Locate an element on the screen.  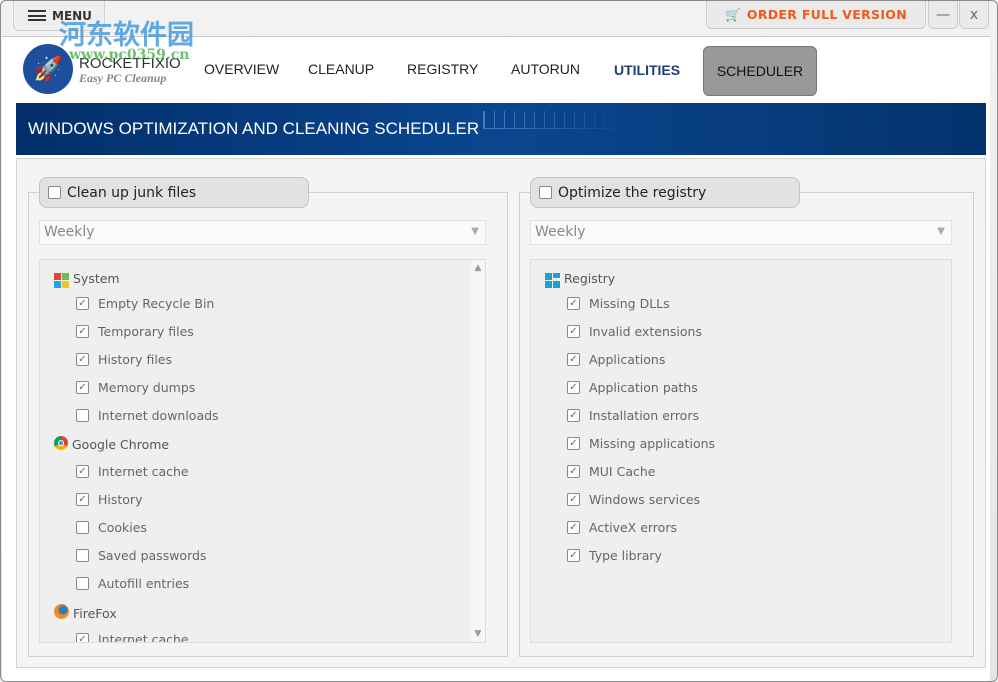
item-label: History files is located at coordinates (135, 359).